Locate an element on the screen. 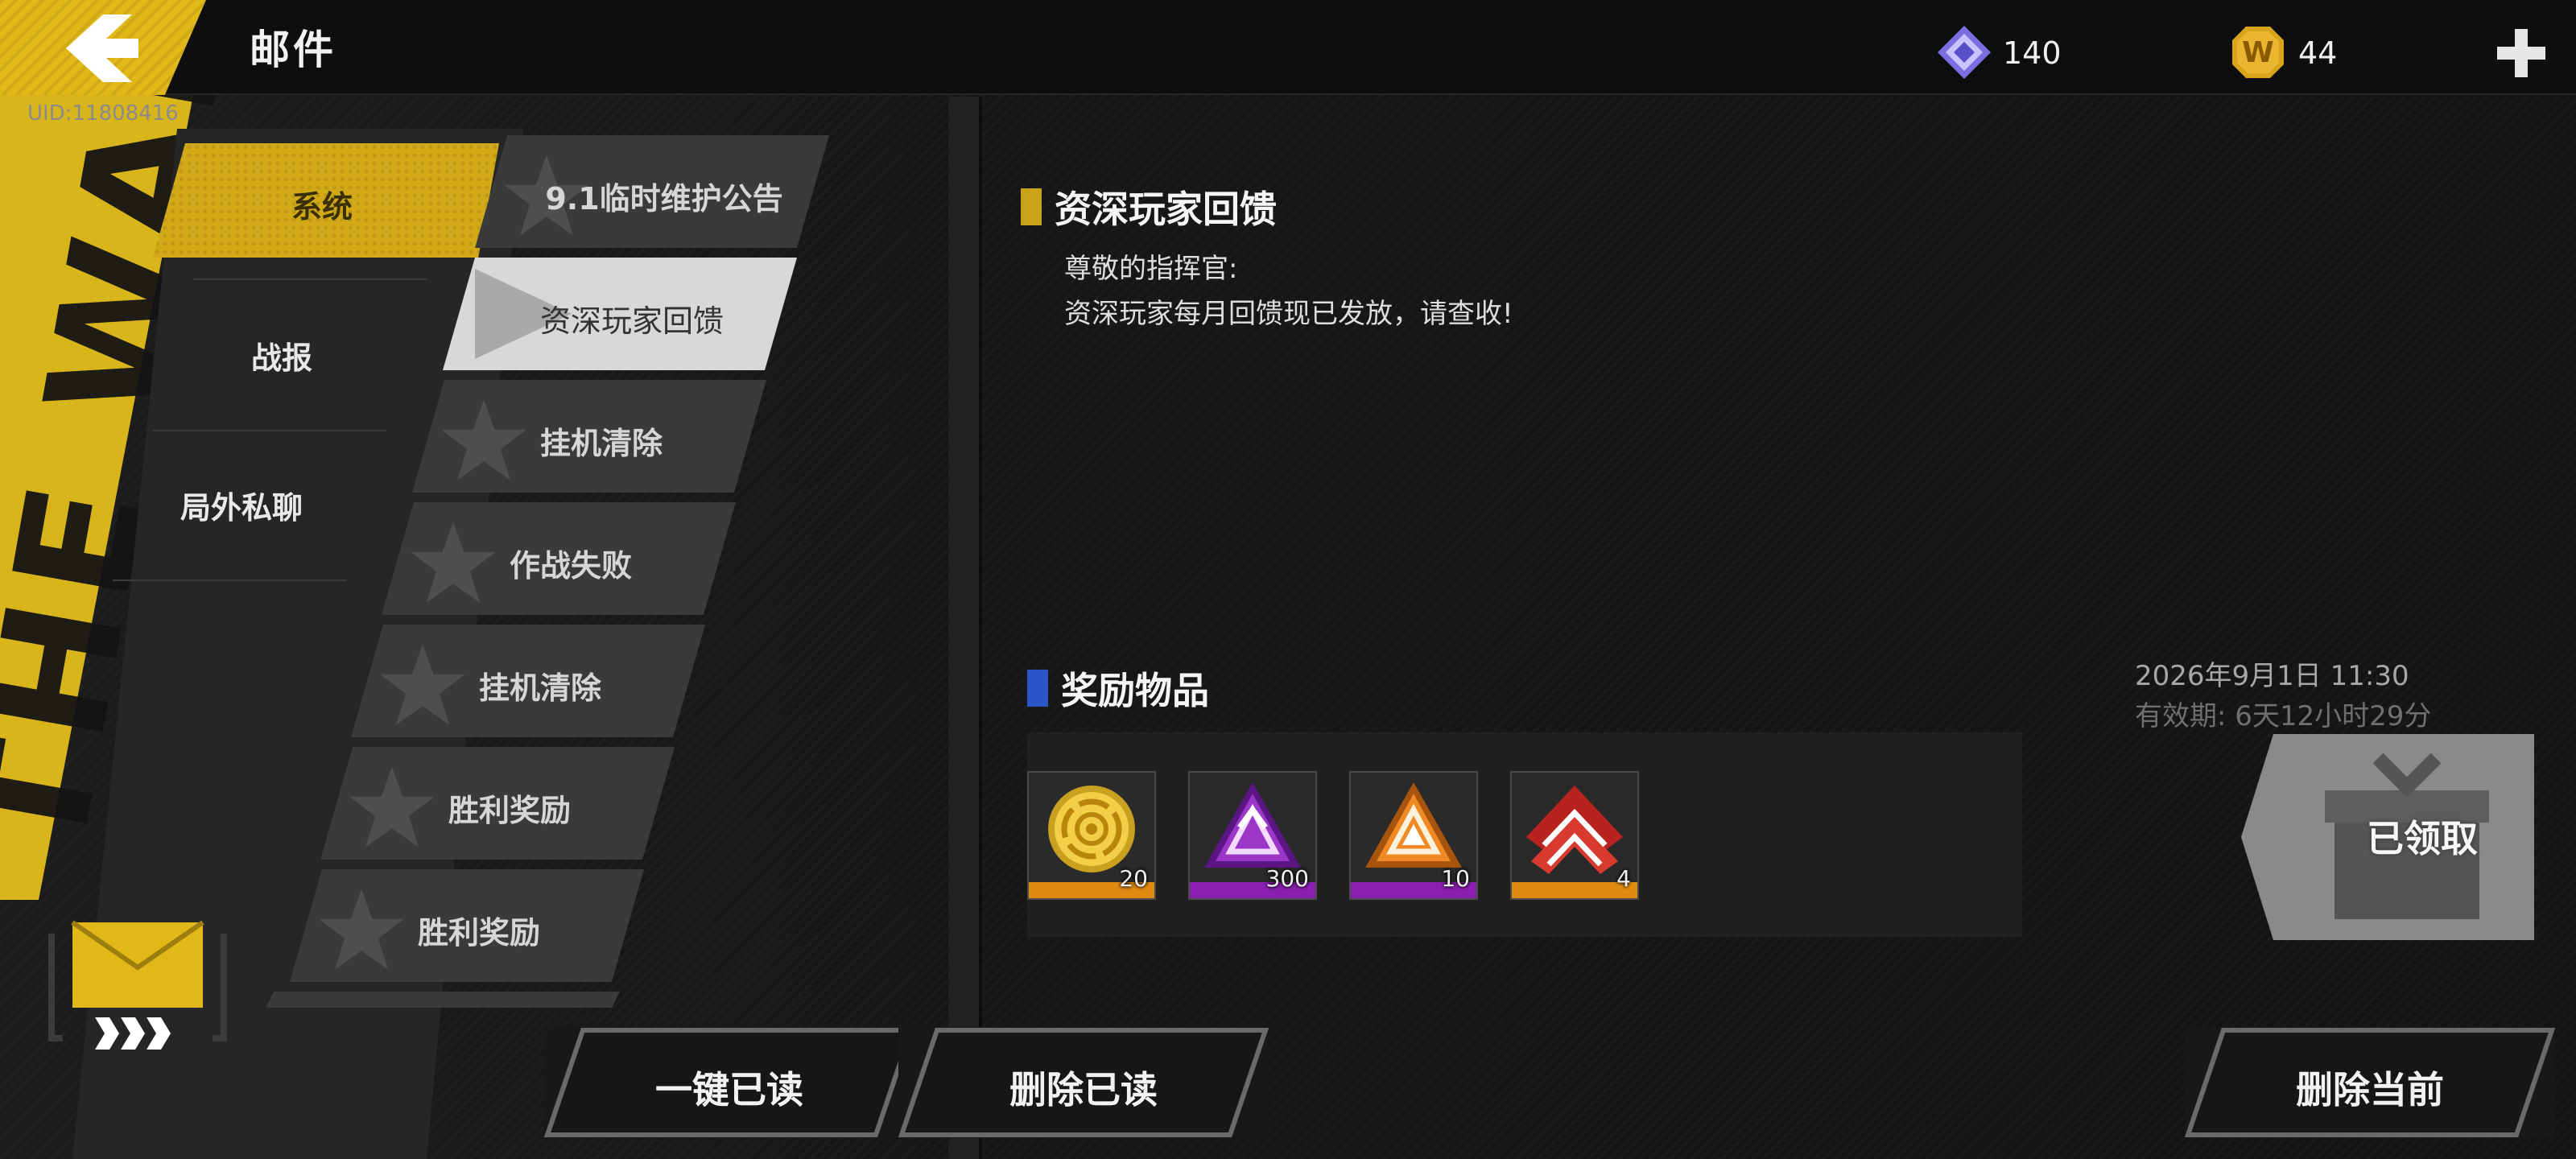 The width and height of the screenshot is (2576, 1159). reward-item: 20 is located at coordinates (1091, 836).